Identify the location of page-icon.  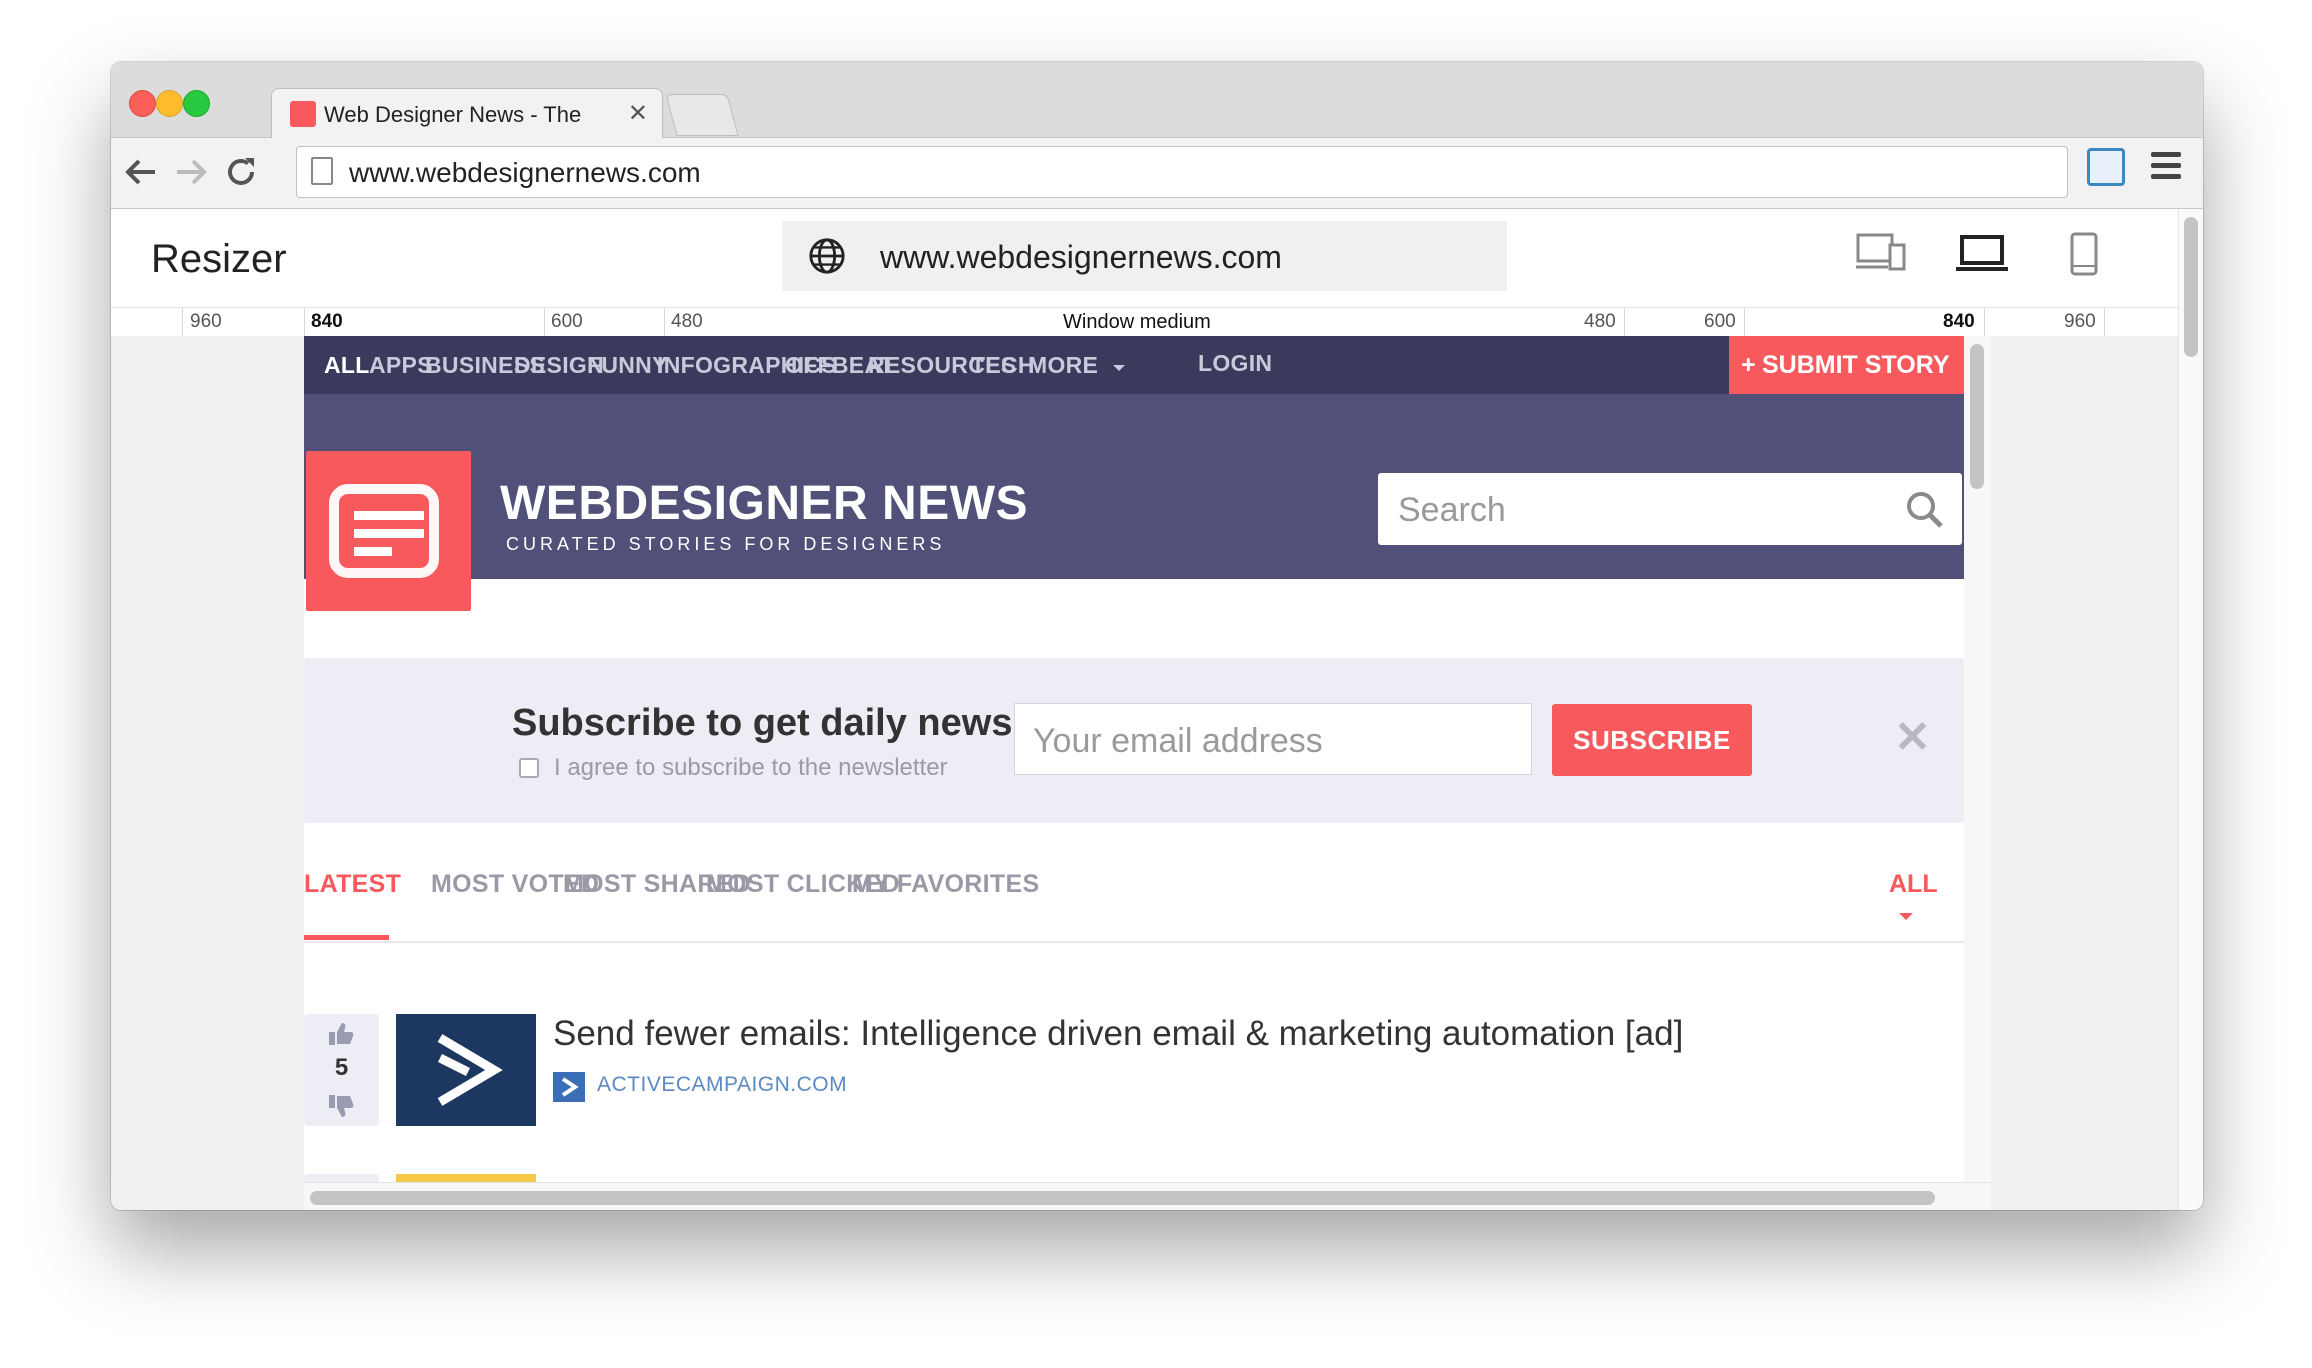
(322, 171).